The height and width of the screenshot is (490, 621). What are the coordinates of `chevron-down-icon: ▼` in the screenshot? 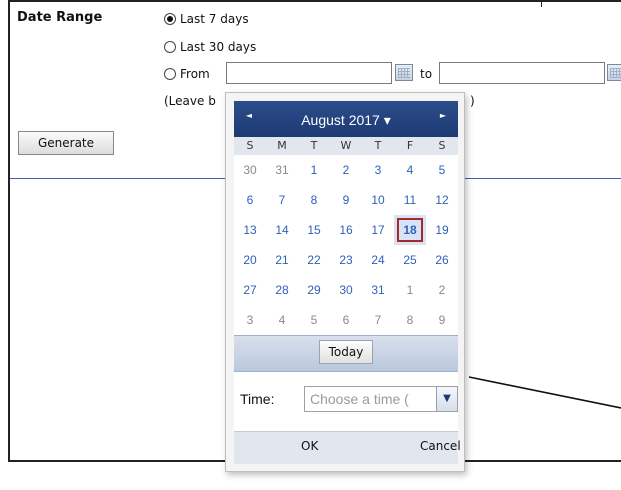 It's located at (446, 399).